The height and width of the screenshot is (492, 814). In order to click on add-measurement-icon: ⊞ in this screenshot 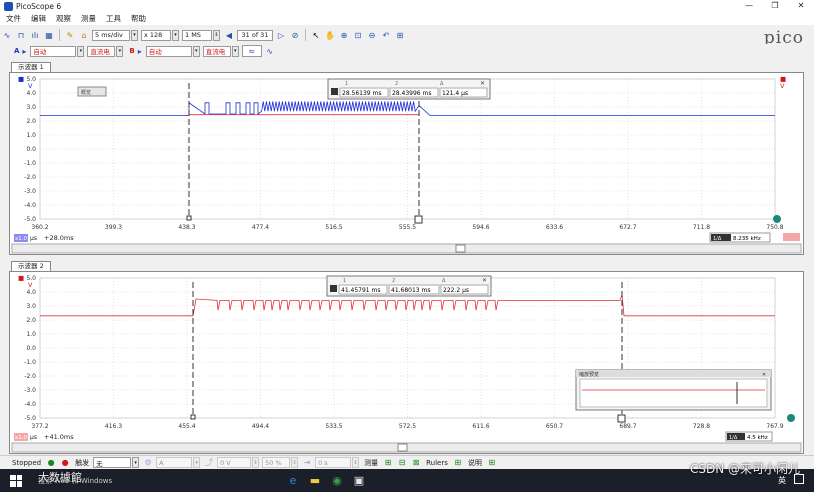, I will do `click(388, 463)`.